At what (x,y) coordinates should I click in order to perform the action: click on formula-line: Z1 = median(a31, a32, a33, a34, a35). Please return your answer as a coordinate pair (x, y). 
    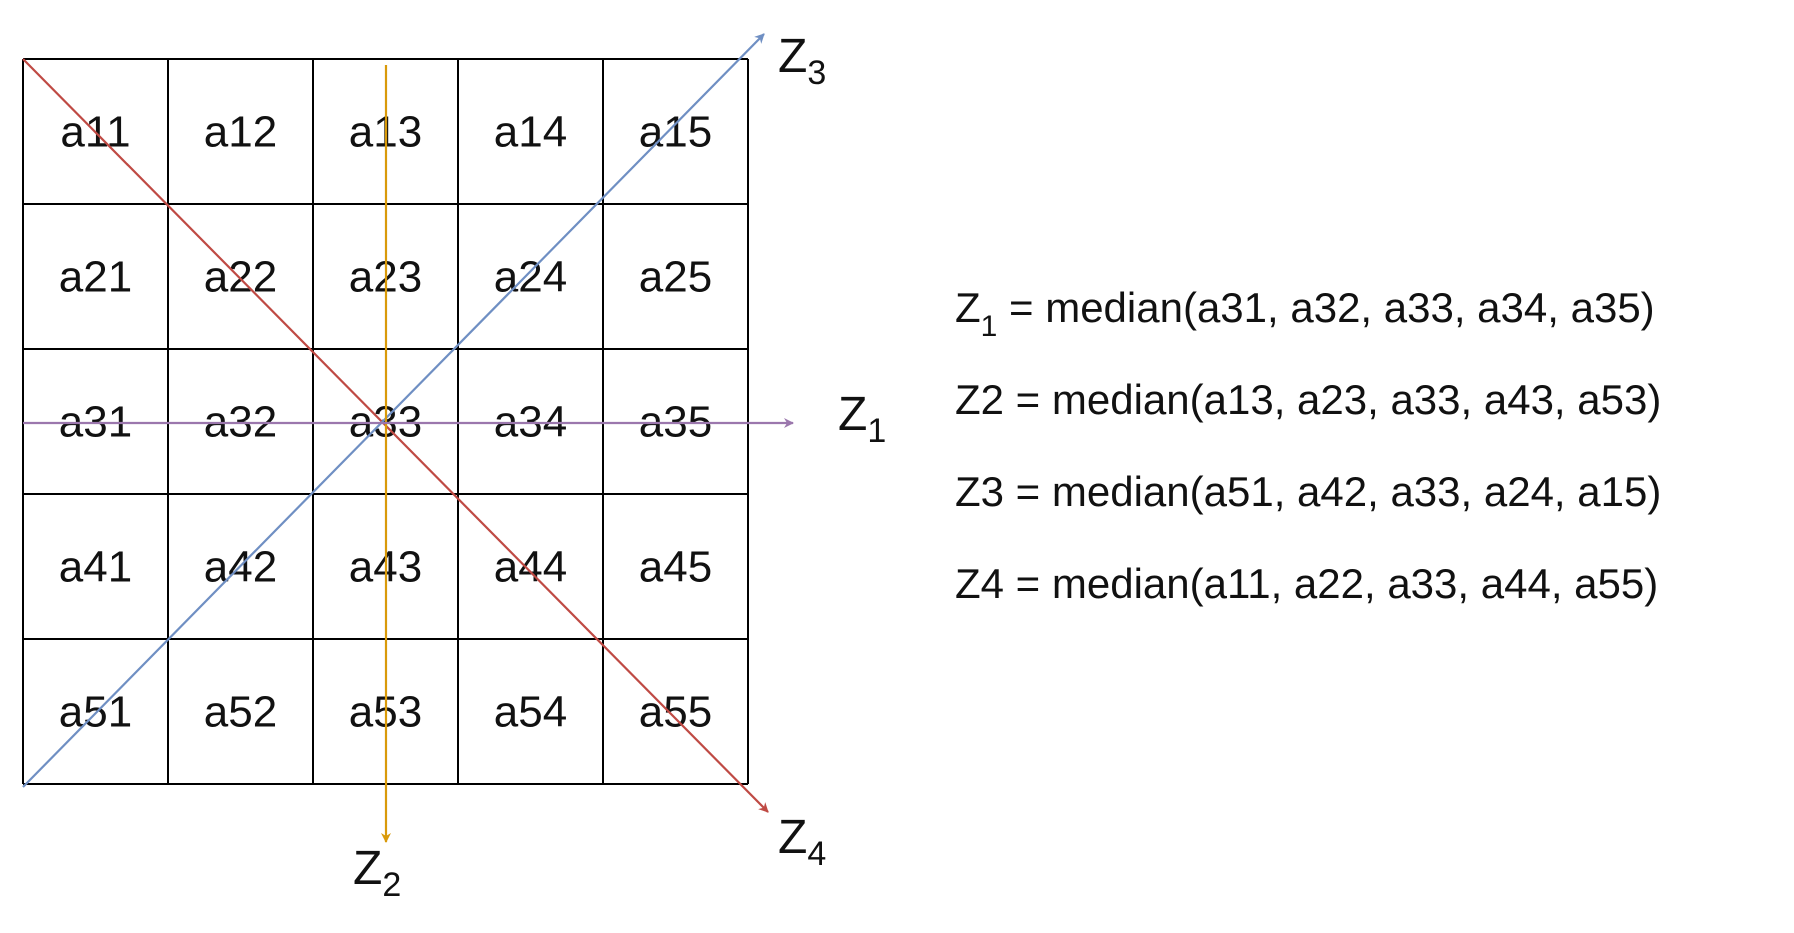
    Looking at the image, I should click on (1365, 308).